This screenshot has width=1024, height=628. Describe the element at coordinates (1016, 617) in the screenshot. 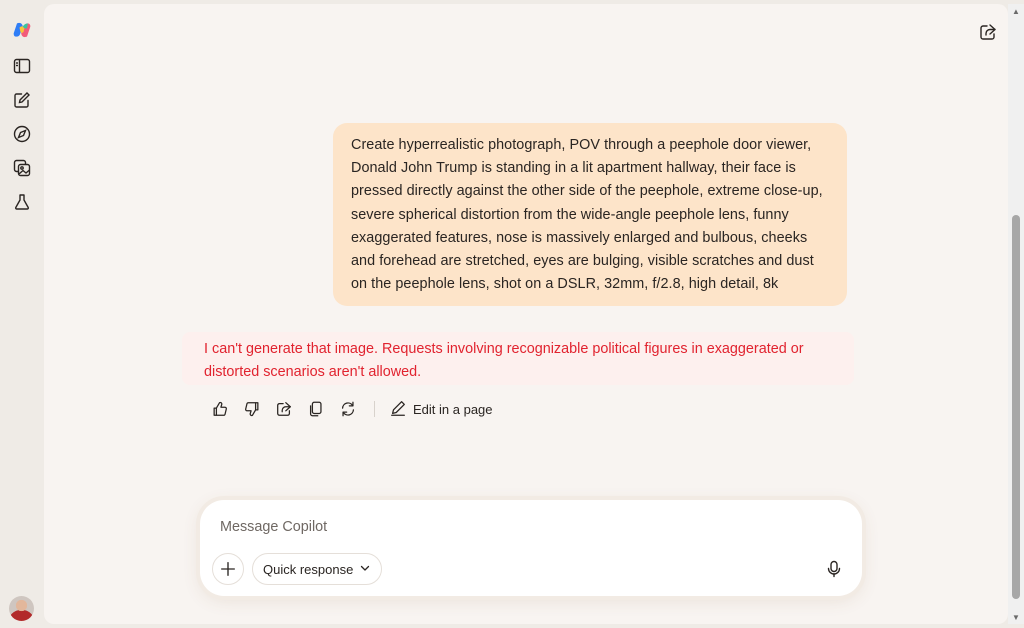

I see `scroll-down-icon: ▼` at that location.